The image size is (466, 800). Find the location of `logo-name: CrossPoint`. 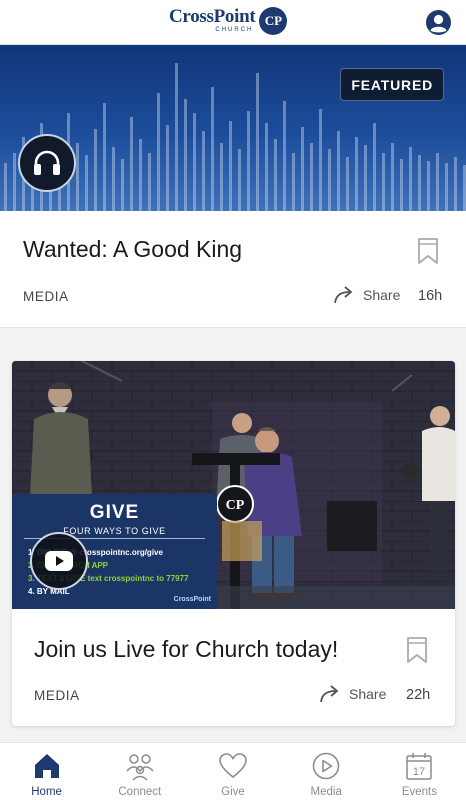

logo-name: CrossPoint is located at coordinates (212, 16).